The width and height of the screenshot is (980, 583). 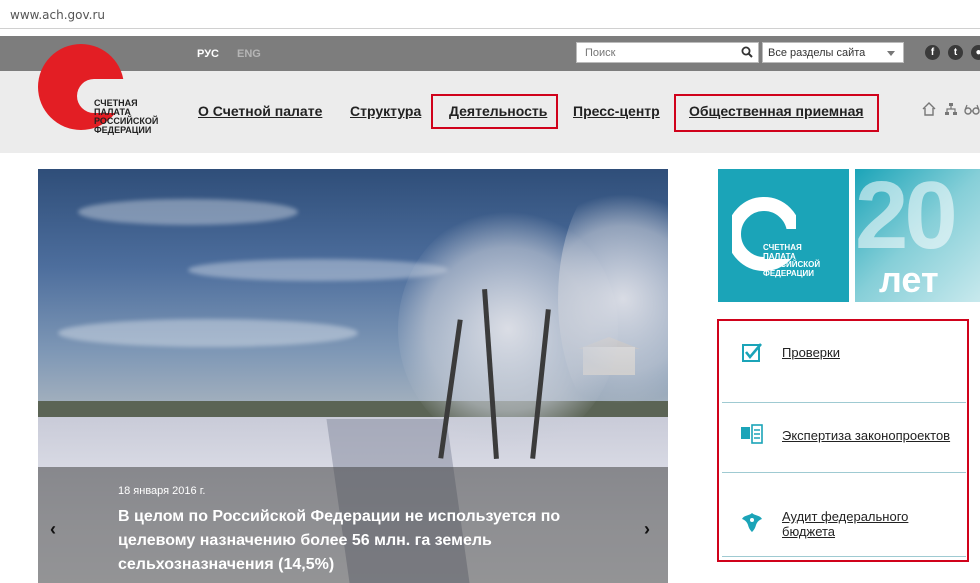 I want to click on section-select: Все разделы сайта, so click(x=833, y=52).